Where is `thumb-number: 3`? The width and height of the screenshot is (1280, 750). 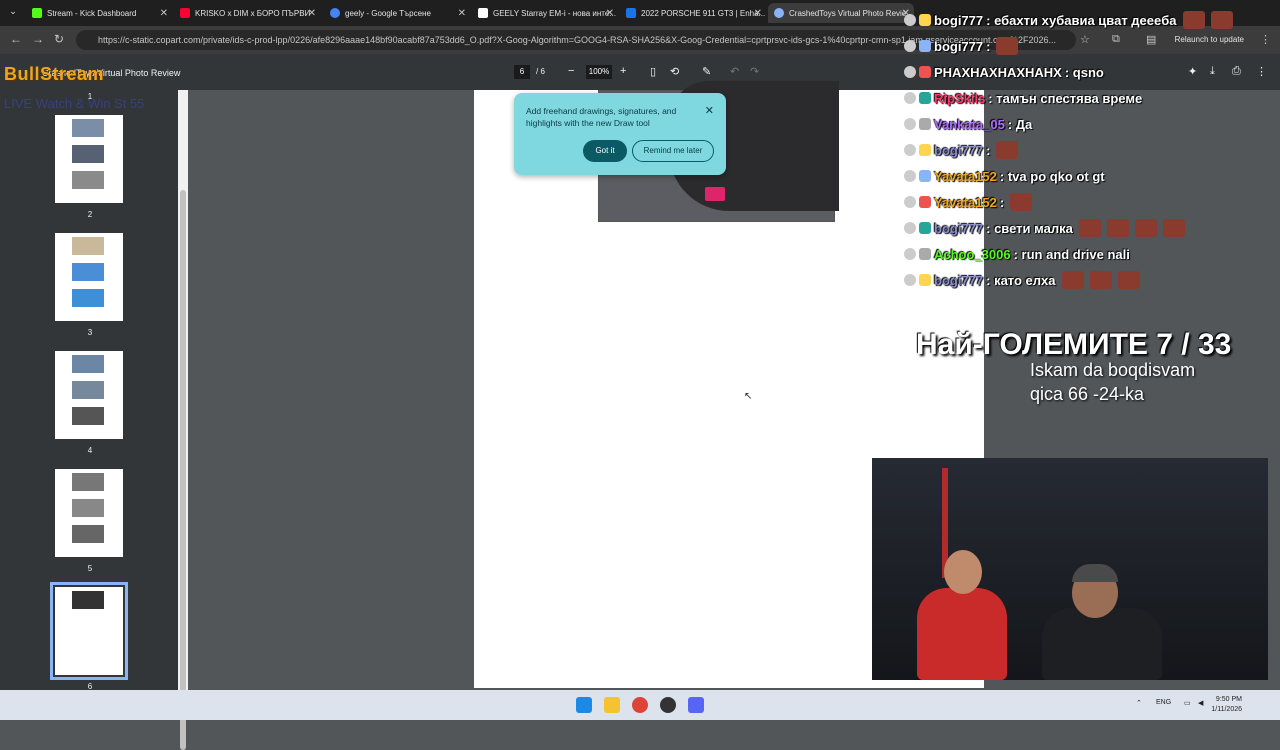
thumb-number: 3 is located at coordinates (90, 332).